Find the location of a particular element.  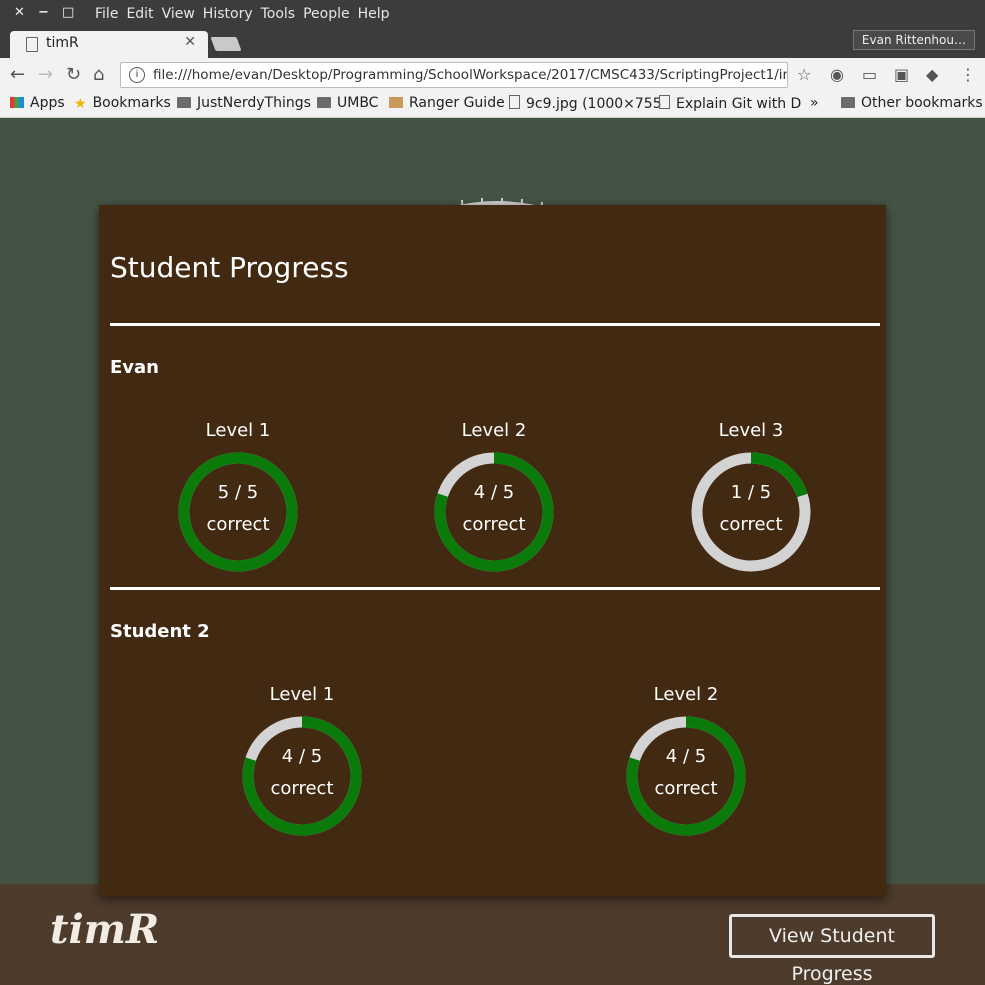

paint-bucket-icon: ◆ is located at coordinates (932, 74).